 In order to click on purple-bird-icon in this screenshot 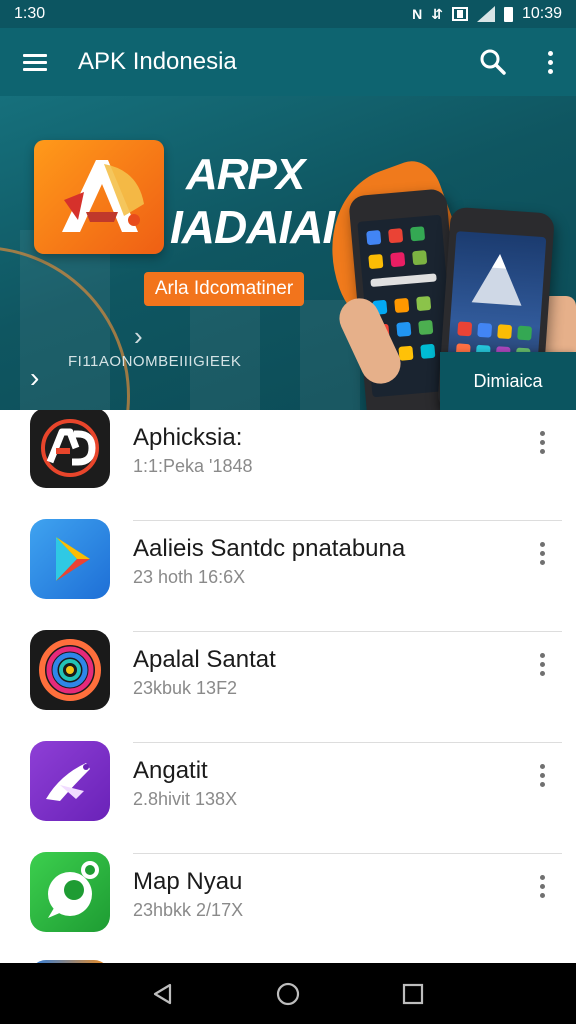, I will do `click(70, 781)`.